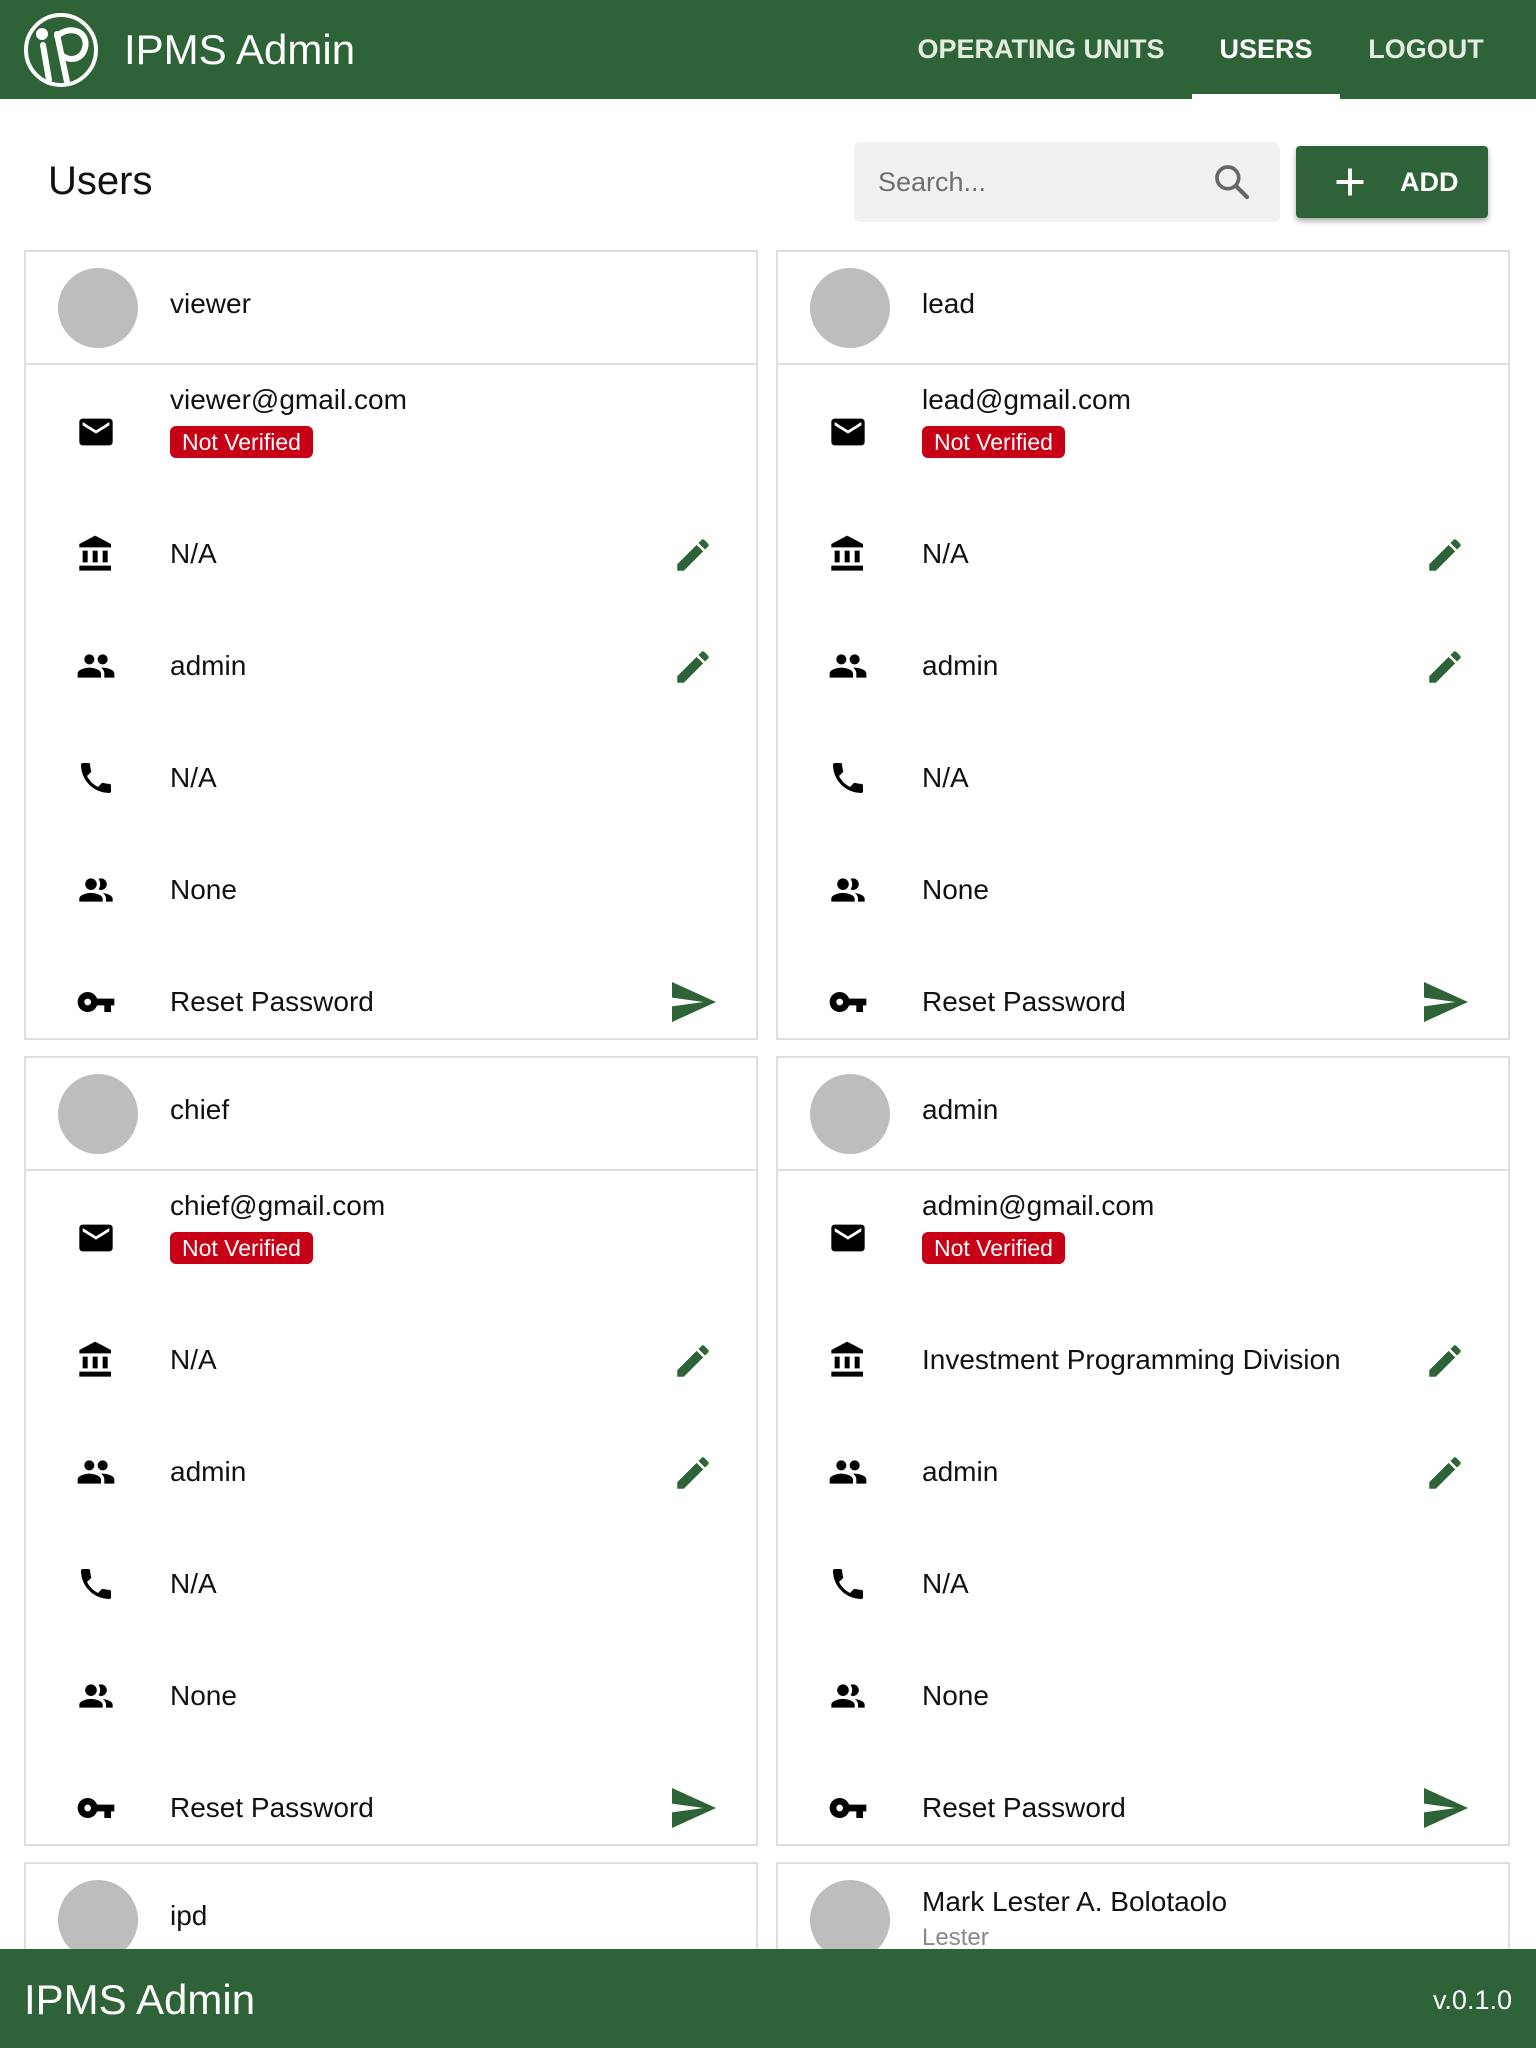 The width and height of the screenshot is (1536, 2048). Describe the element at coordinates (1043, 182) in the screenshot. I see `search-input` at that location.